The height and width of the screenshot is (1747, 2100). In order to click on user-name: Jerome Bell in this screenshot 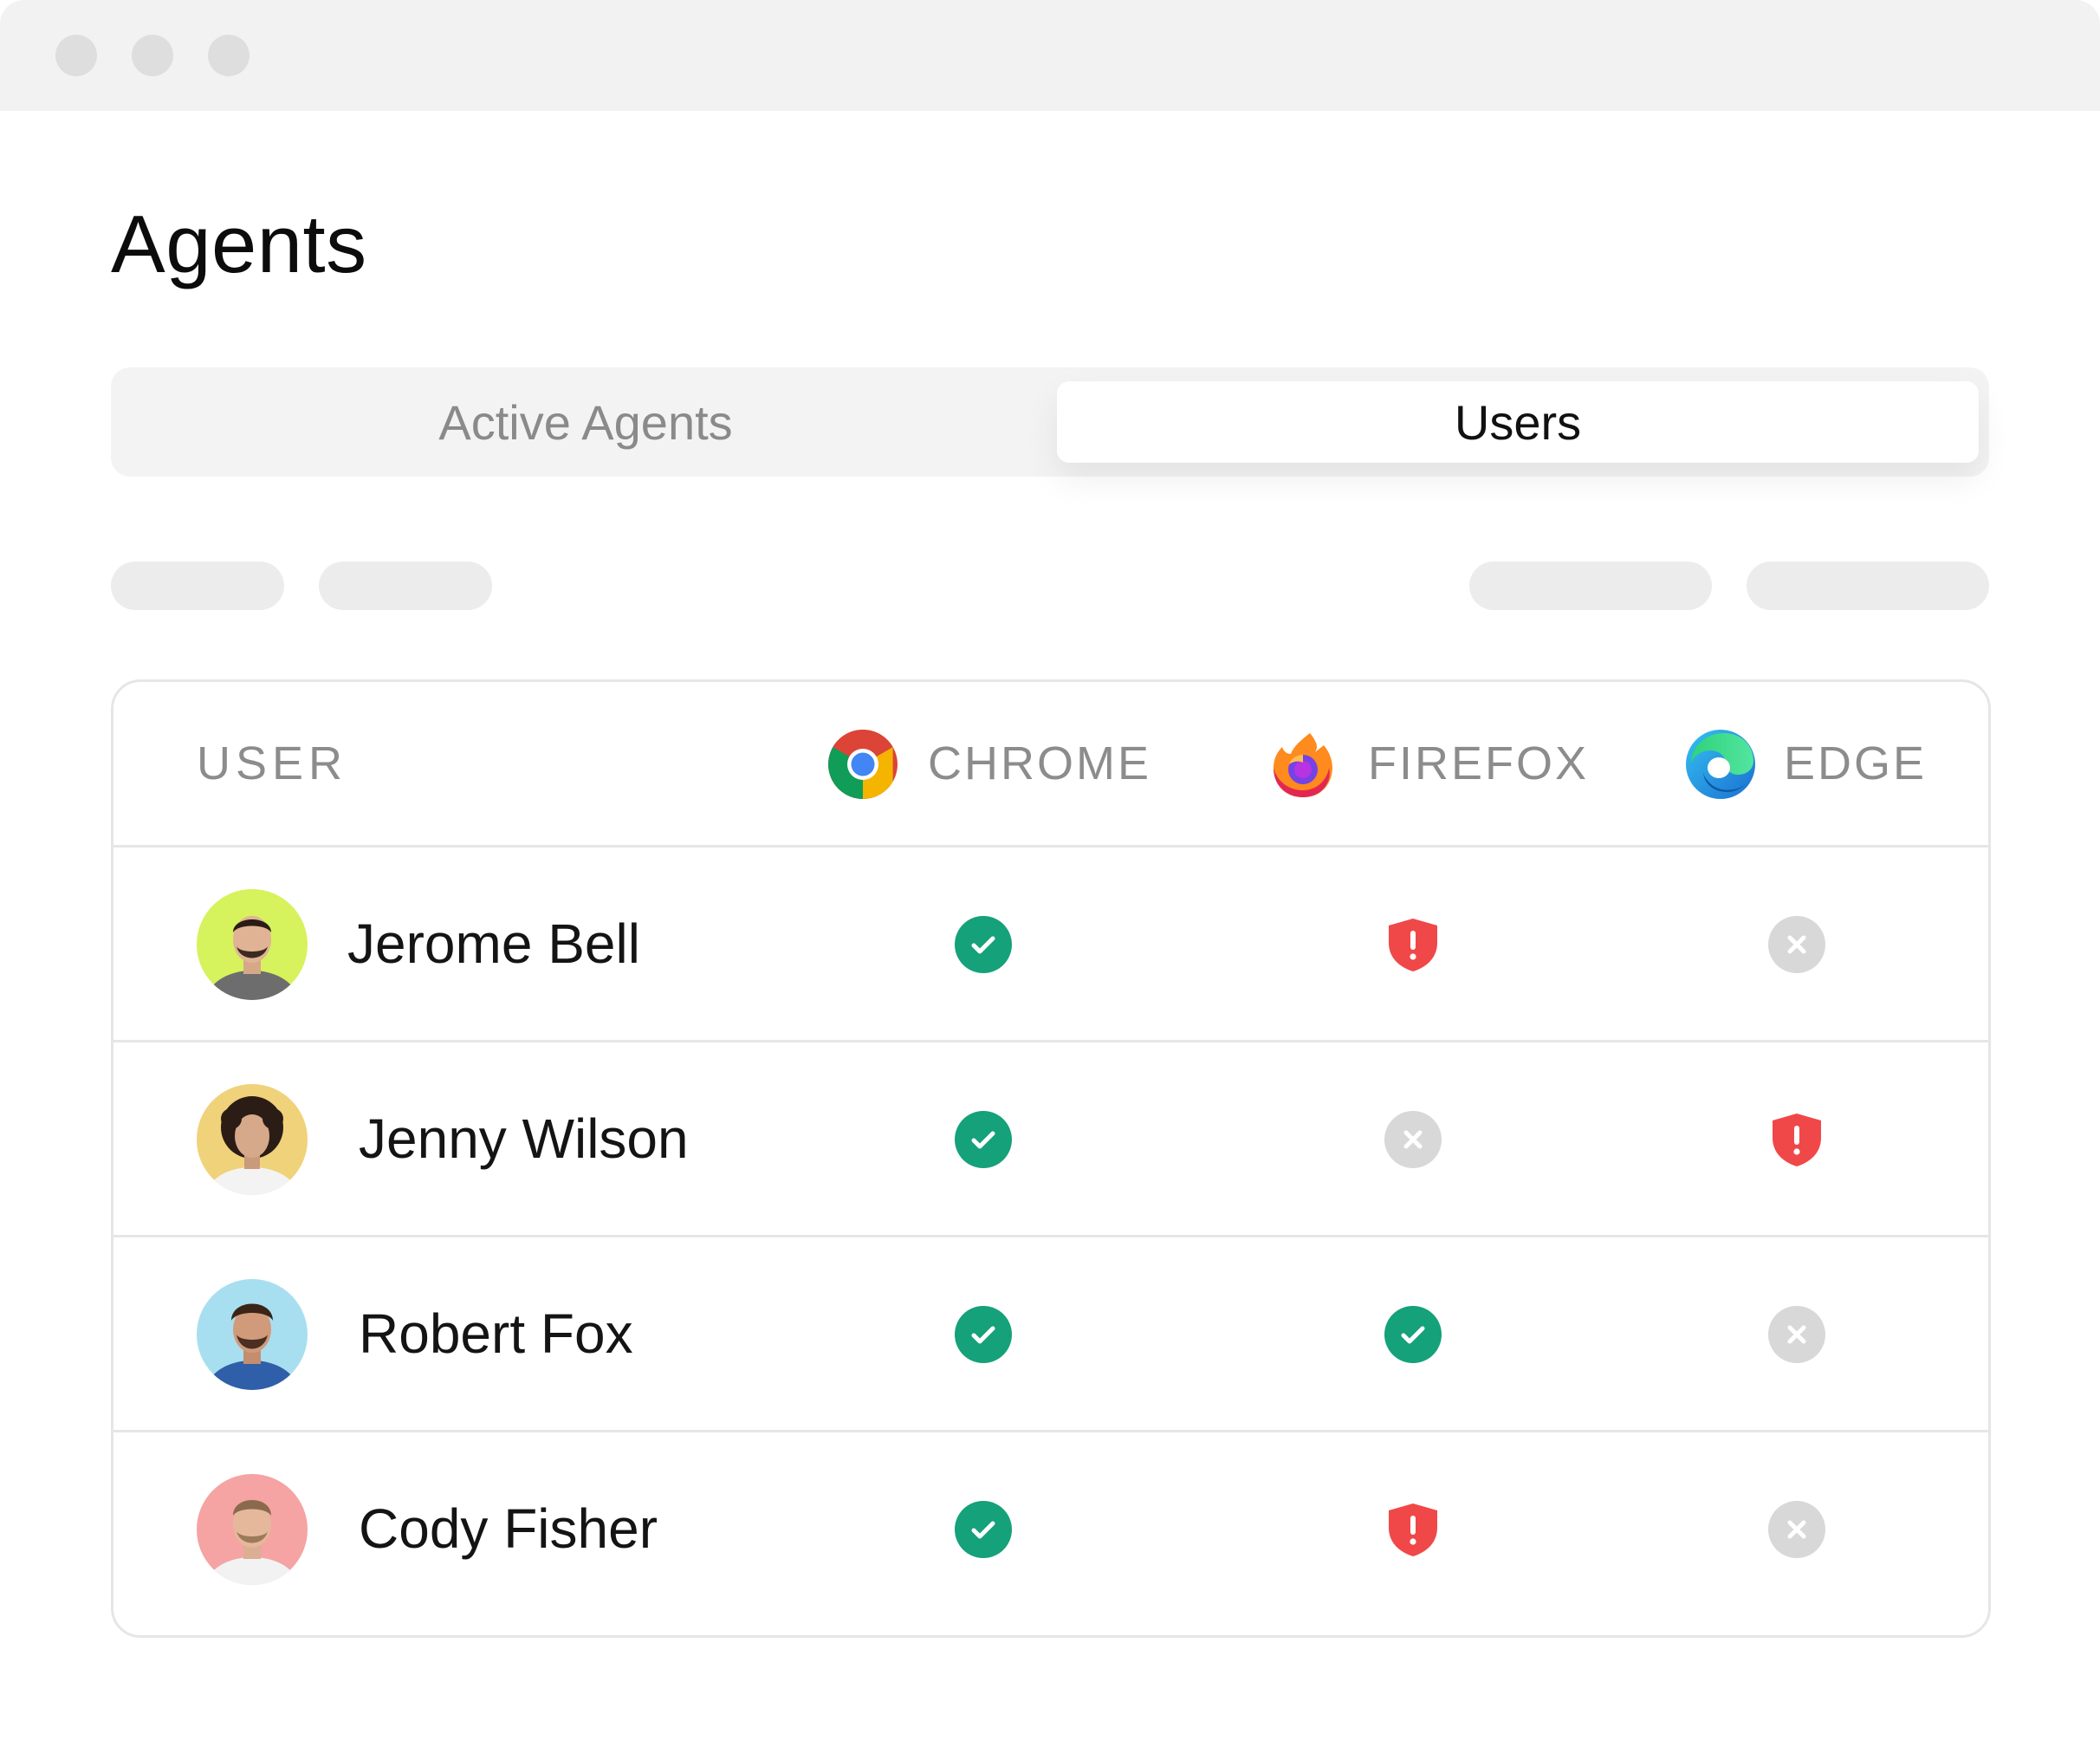, I will do `click(493, 943)`.